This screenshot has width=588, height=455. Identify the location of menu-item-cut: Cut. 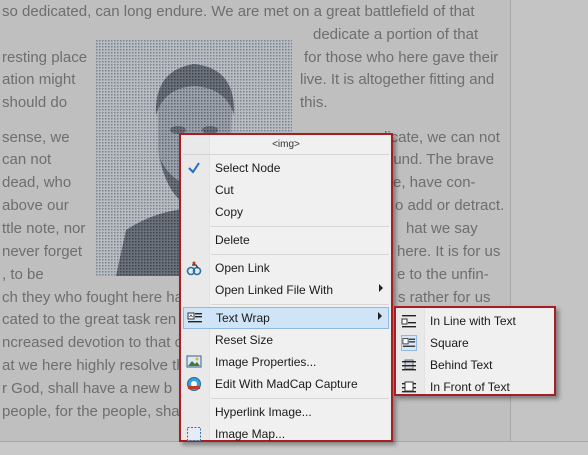
(286, 190).